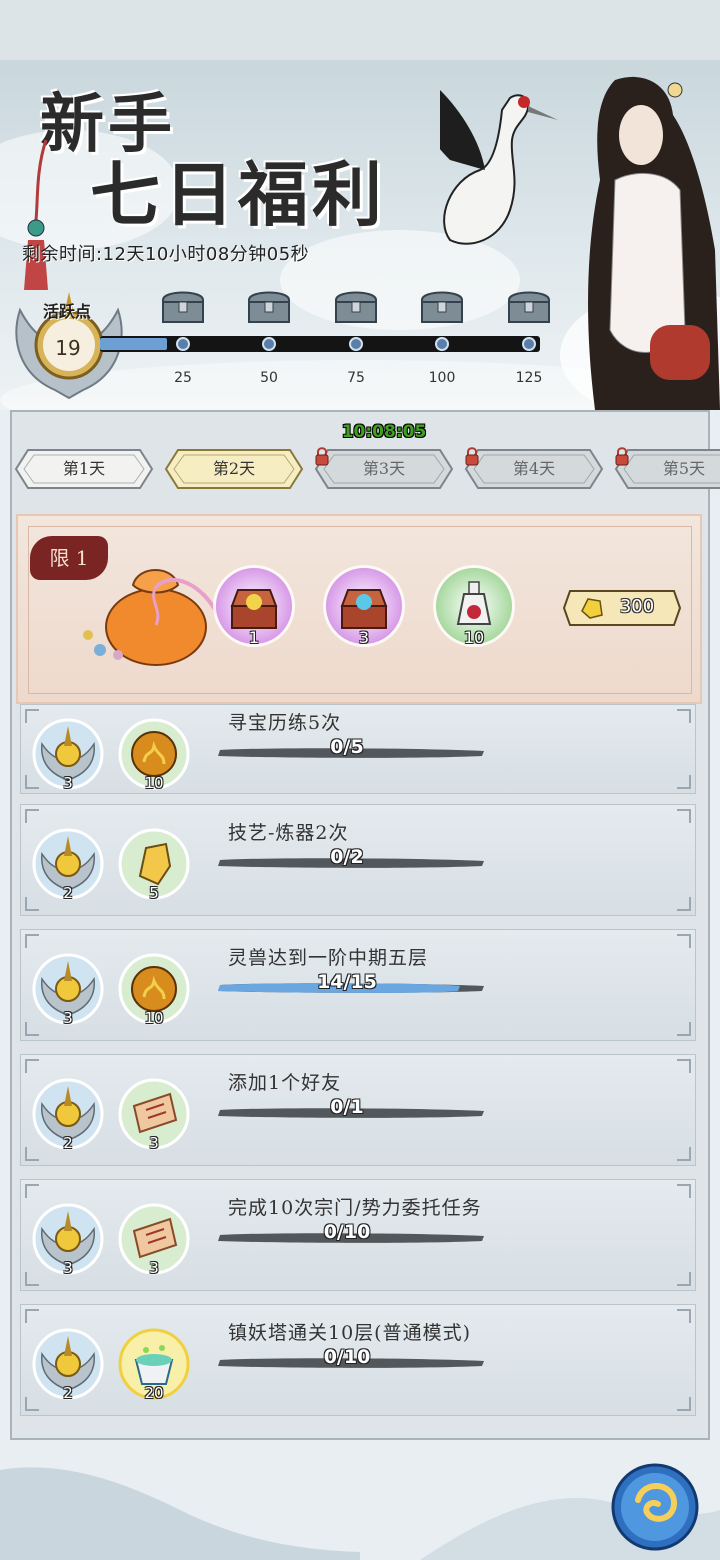  I want to click on tab-day-2: 第2天, so click(234, 469).